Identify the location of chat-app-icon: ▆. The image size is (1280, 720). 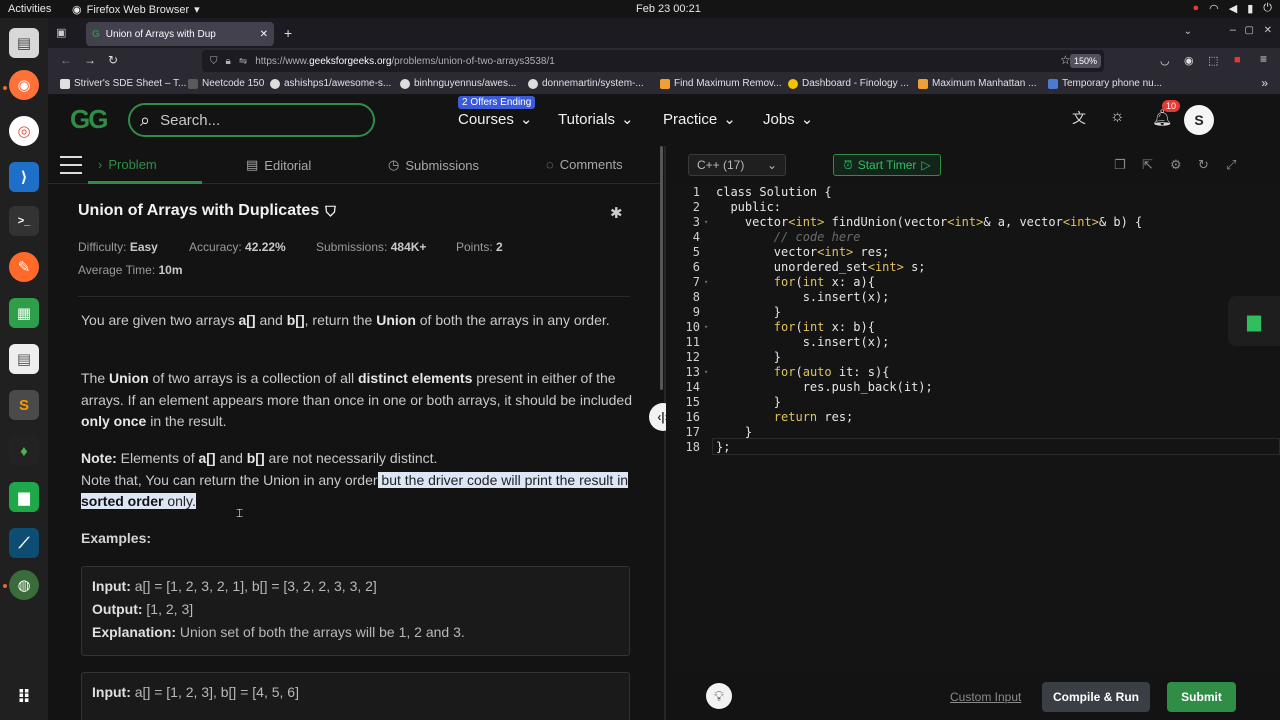
(24, 497).